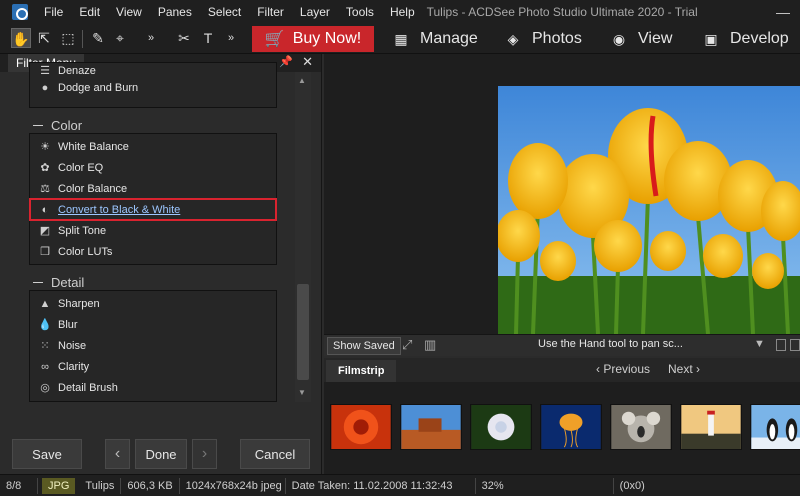 This screenshot has width=800, height=496. Describe the element at coordinates (153, 167) in the screenshot. I see `filter-color-eq: ✿ Color EQ` at that location.